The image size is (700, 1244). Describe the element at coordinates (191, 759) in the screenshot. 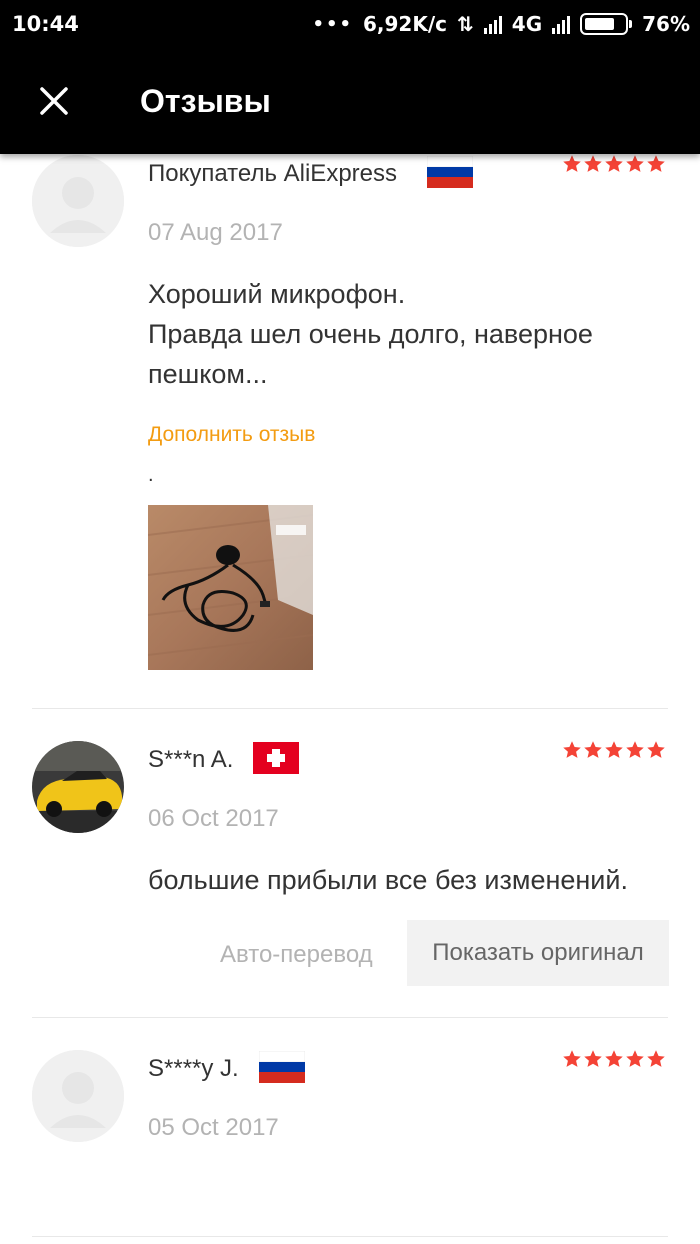

I see `reviewer-name: S***n A.` at that location.